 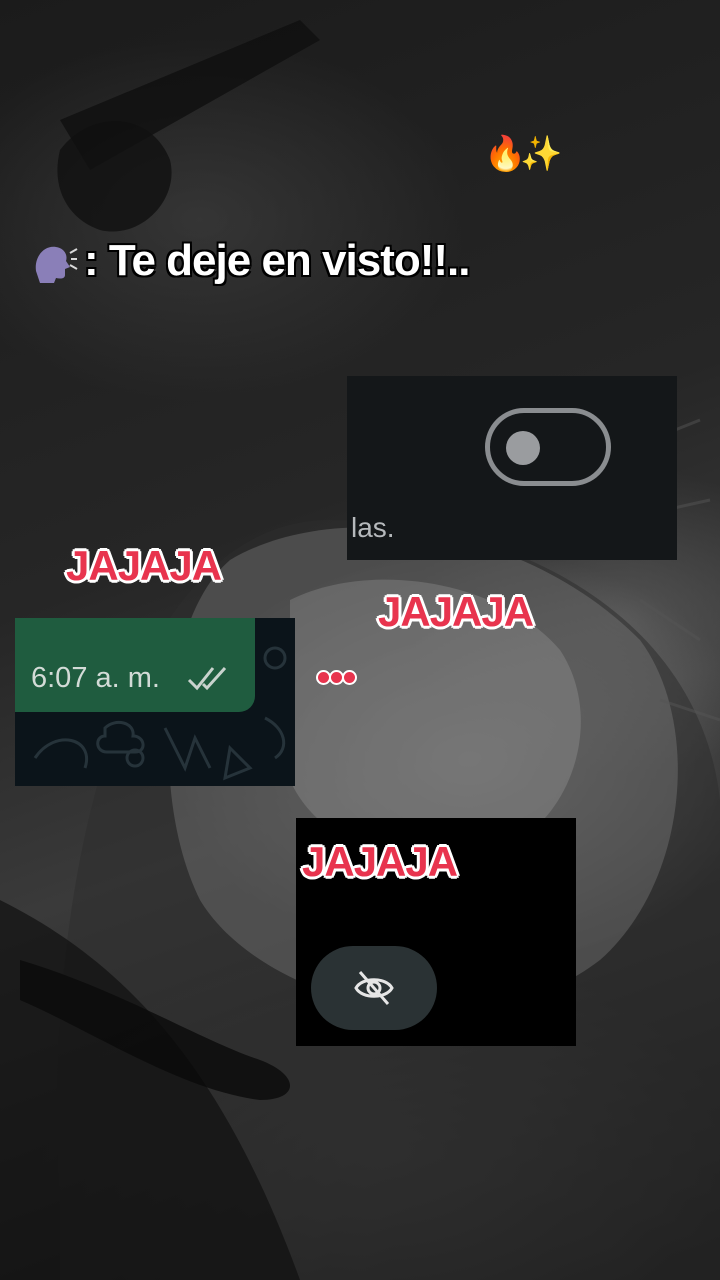 What do you see at coordinates (373, 527) in the screenshot?
I see `partial-setting-text: las.` at bounding box center [373, 527].